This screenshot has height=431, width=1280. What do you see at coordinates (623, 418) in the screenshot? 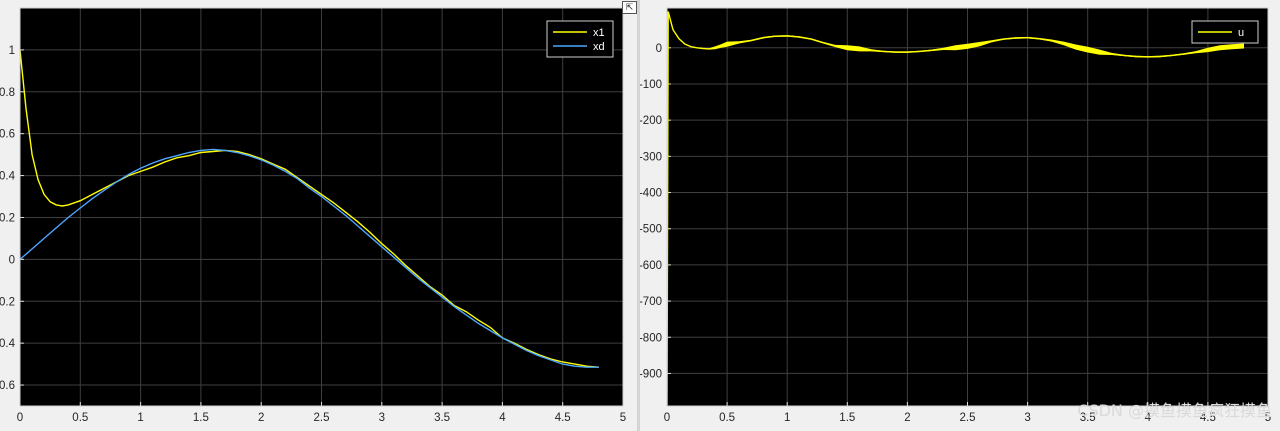
I see `x-tick-label: 5` at bounding box center [623, 418].